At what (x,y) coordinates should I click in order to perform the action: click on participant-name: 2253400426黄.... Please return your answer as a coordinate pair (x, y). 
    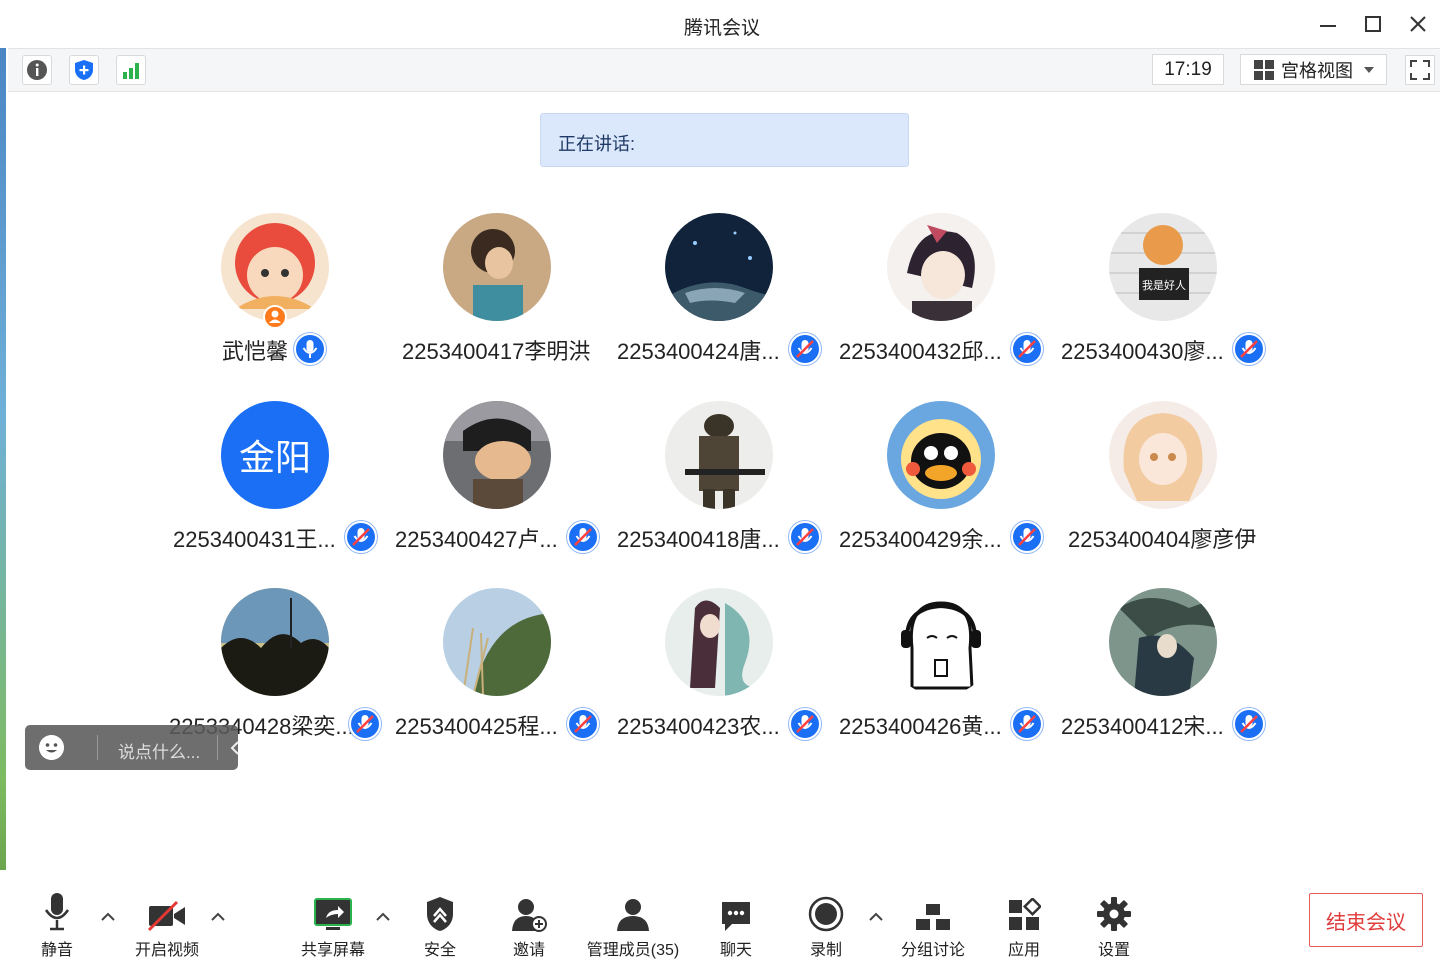
    Looking at the image, I should click on (920, 726).